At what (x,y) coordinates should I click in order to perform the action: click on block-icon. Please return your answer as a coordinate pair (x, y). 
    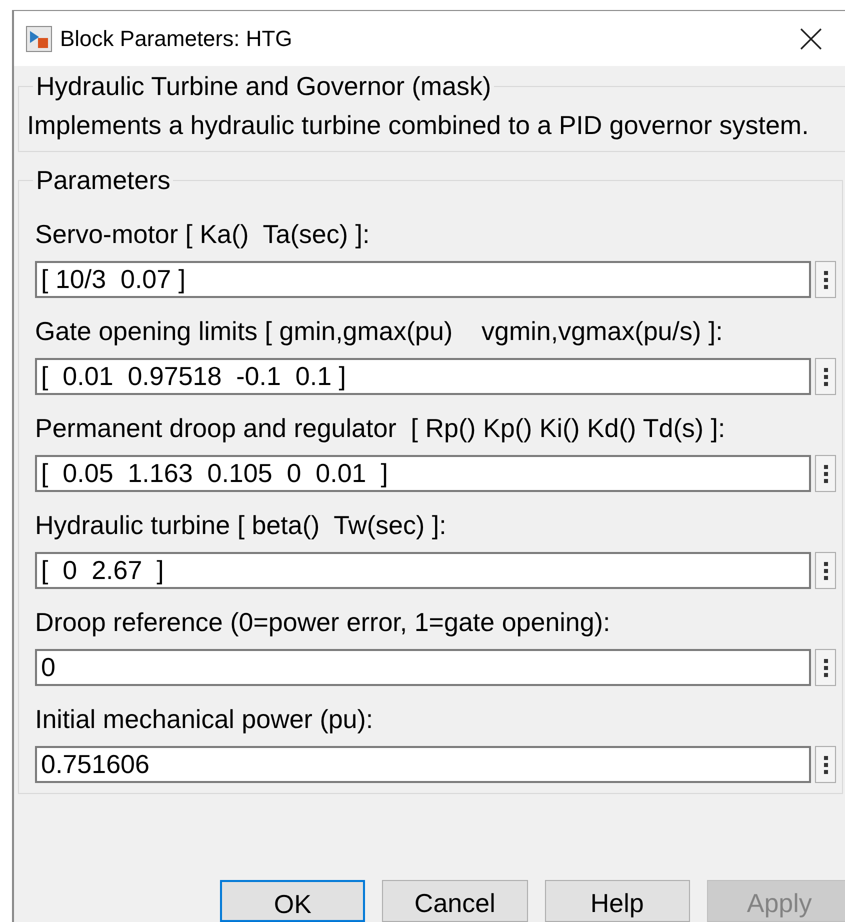
    Looking at the image, I should click on (39, 39).